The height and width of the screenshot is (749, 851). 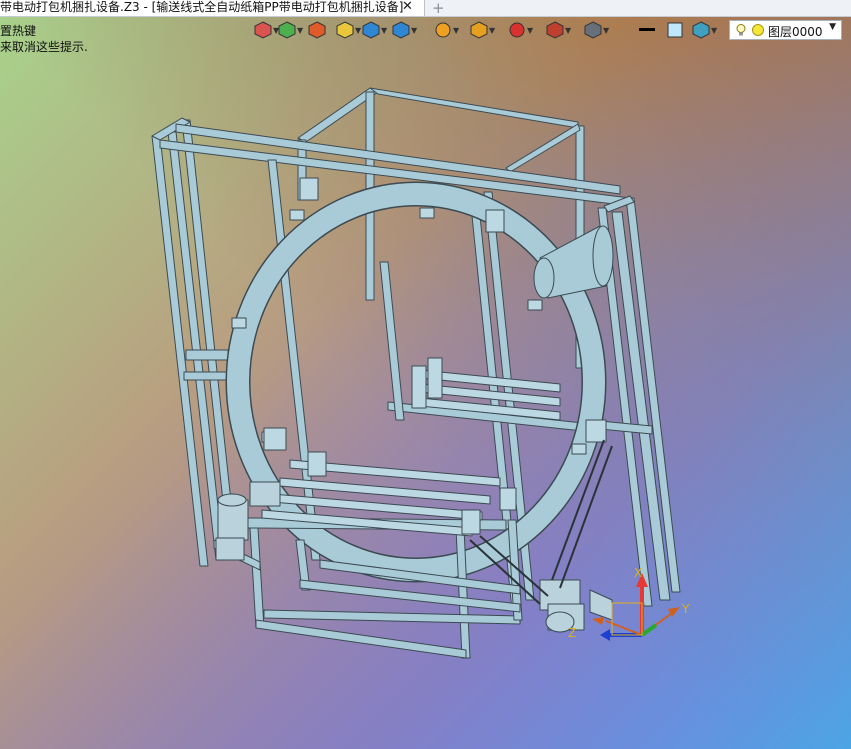 I want to click on render-mode-icon, so click(x=443, y=30).